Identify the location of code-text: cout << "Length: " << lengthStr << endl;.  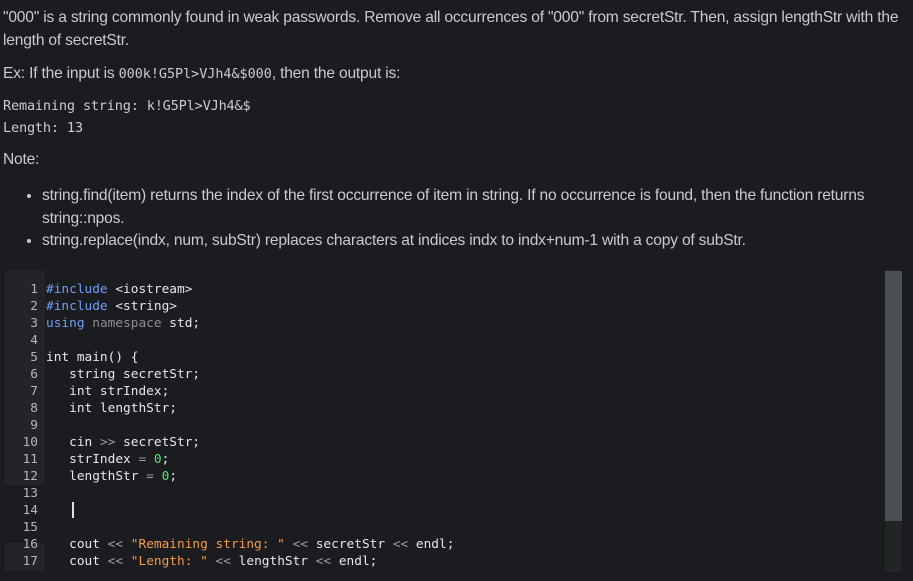
(464, 561).